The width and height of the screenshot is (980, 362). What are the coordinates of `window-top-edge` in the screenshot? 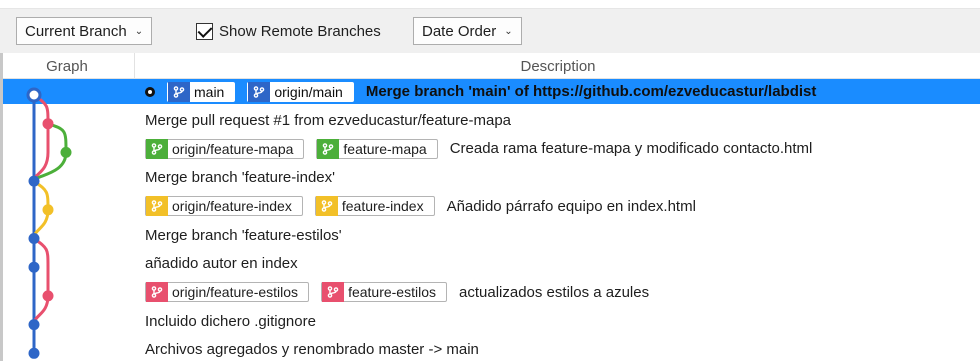 It's located at (490, 4).